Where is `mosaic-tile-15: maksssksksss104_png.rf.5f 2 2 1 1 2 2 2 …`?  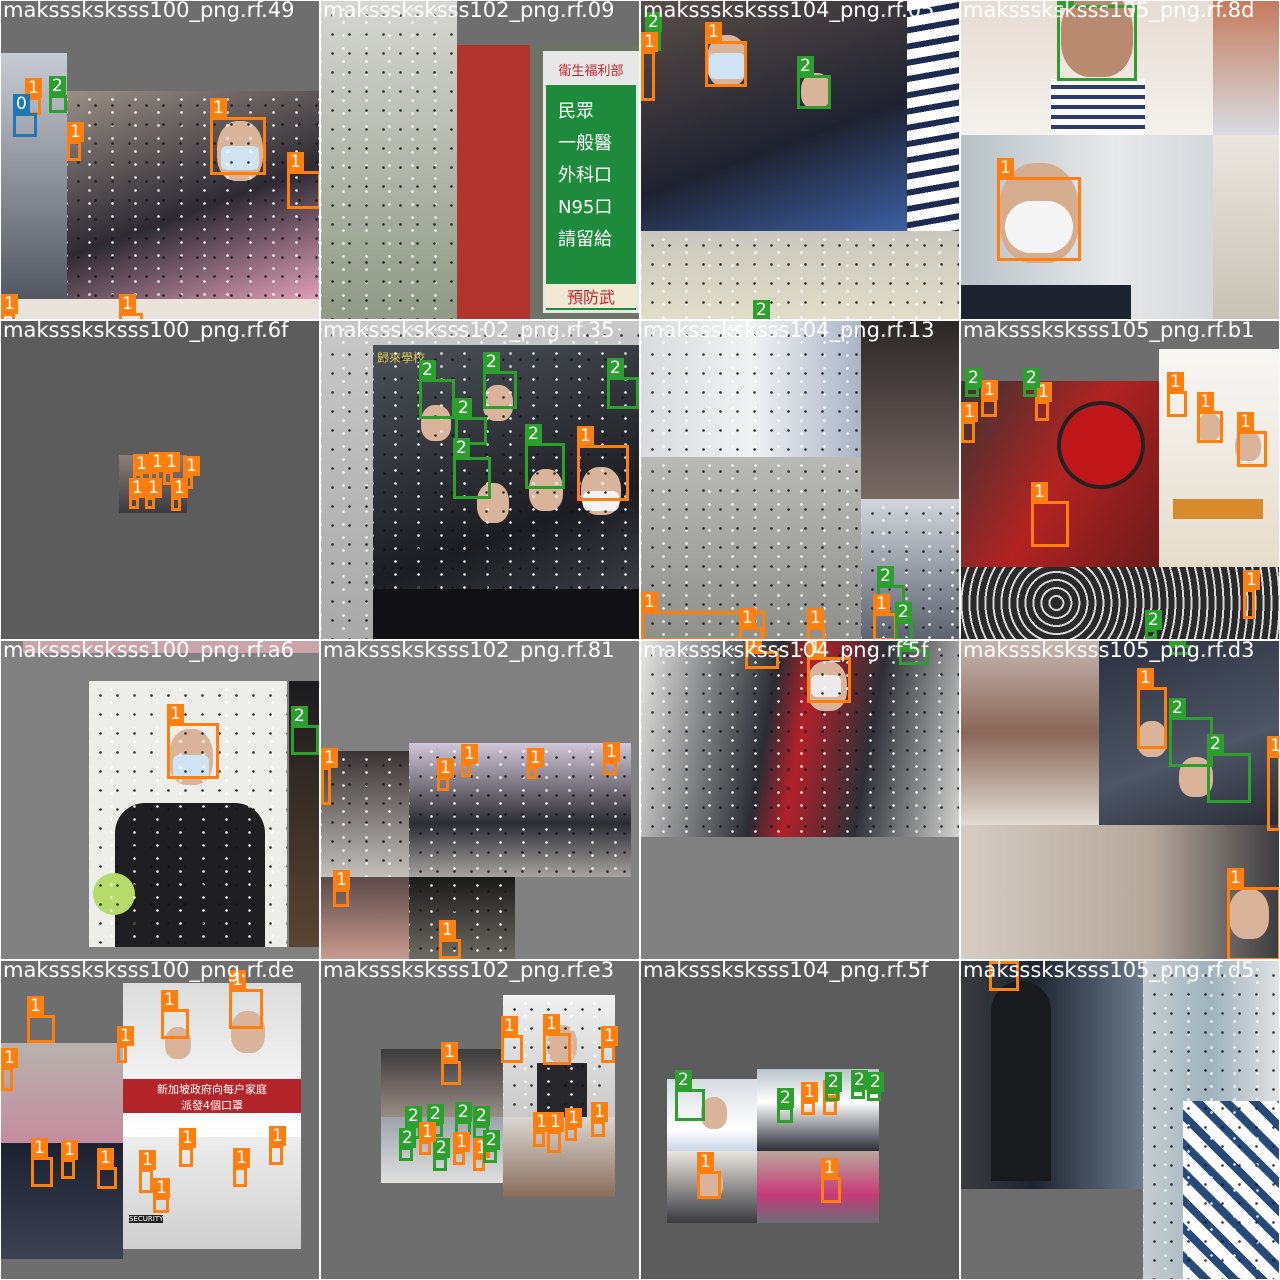 mosaic-tile-15: maksssksksss104_png.rf.5f 2 2 1 1 2 2 2 … is located at coordinates (800, 1120).